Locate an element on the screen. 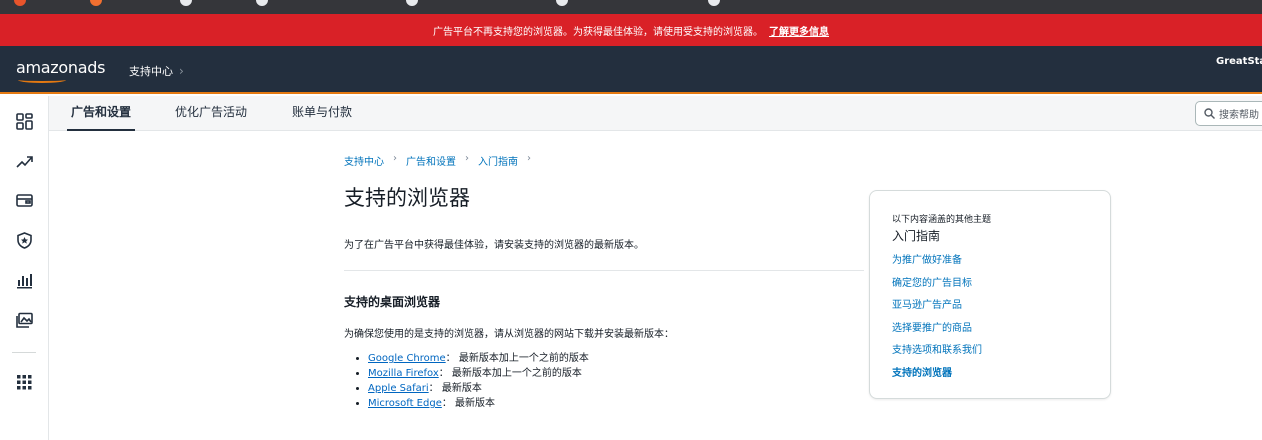 This screenshot has height=440, width=1262. amazon-ads-logo: amazonads is located at coordinates (61, 70).